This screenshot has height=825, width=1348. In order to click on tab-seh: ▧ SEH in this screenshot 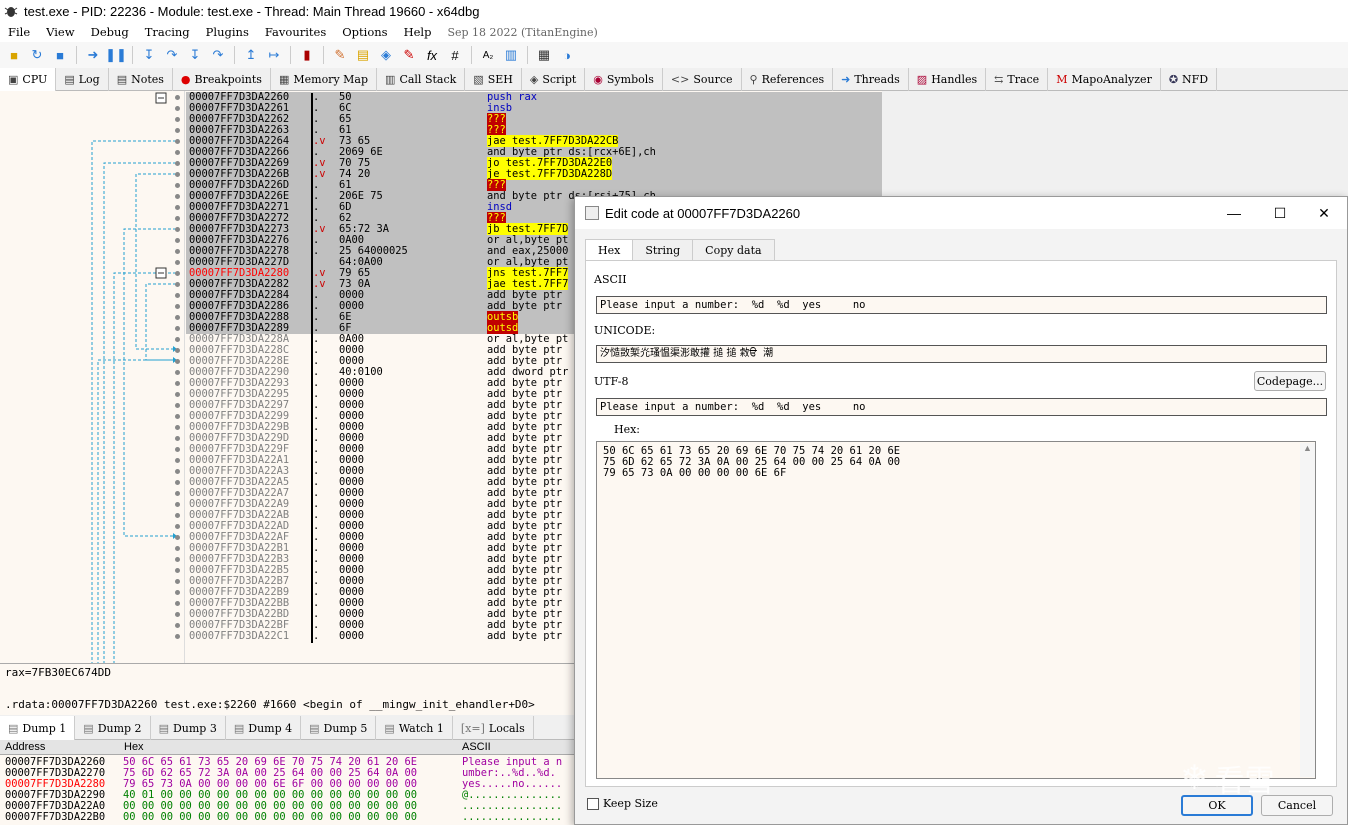, I will do `click(493, 79)`.